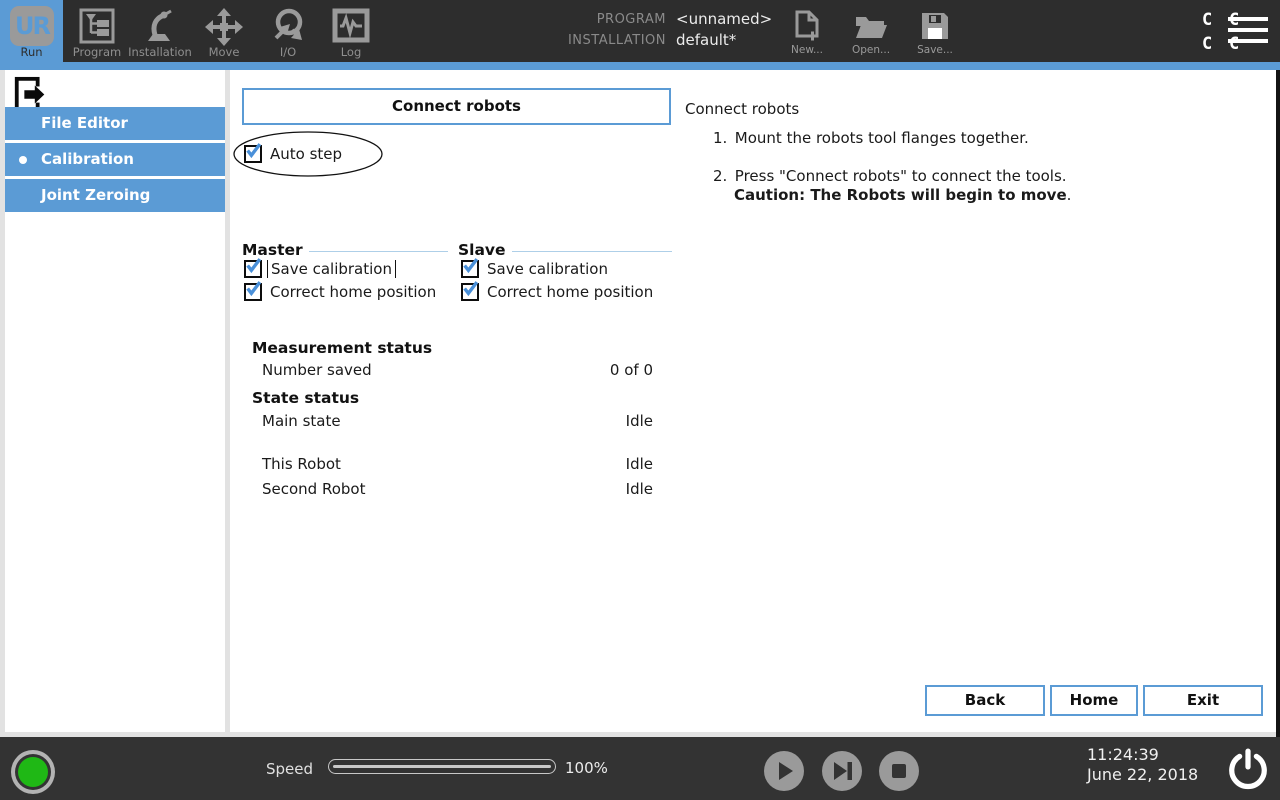 The height and width of the screenshot is (800, 1280). I want to click on main-state-row: Main state Idle, so click(457, 421).